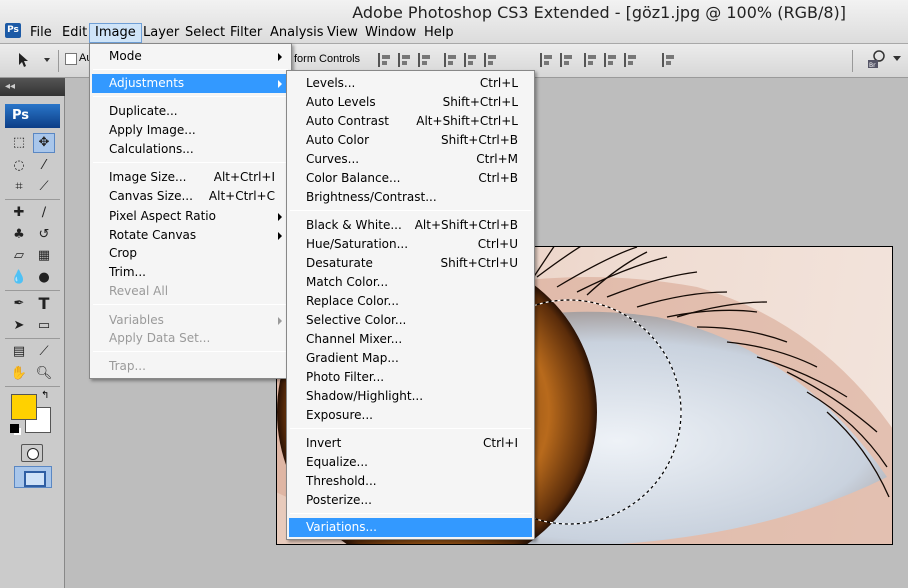  Describe the element at coordinates (567, 60) in the screenshot. I see `distribute-vcenter-icon` at that location.